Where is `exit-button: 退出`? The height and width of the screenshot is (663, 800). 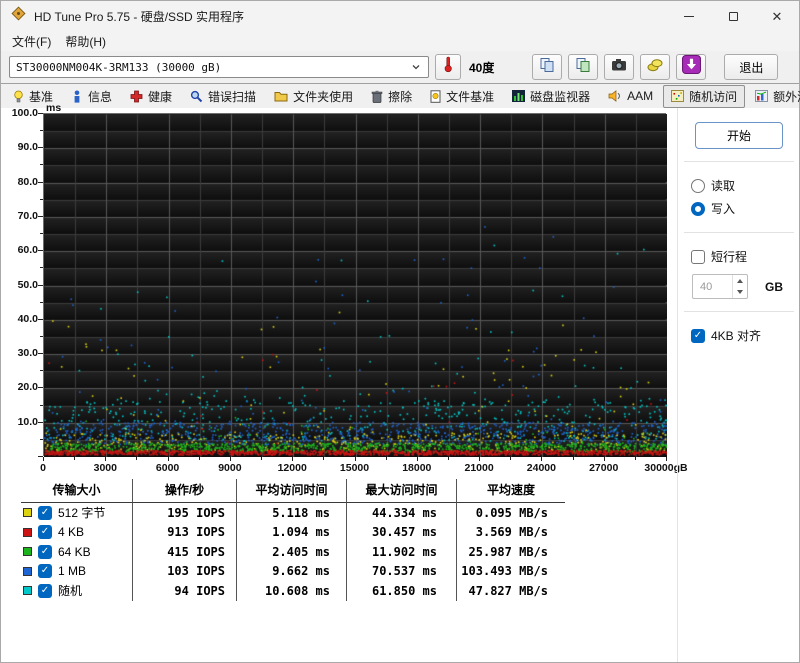
exit-button: 退出 is located at coordinates (751, 67).